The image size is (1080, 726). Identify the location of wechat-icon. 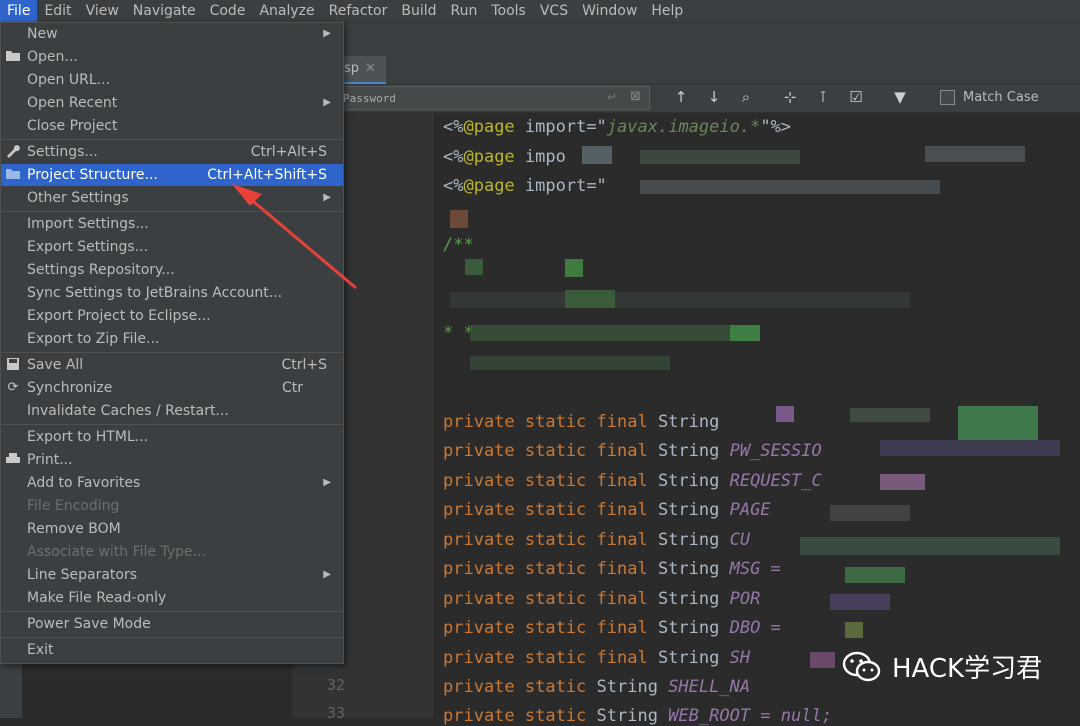
(862, 667).